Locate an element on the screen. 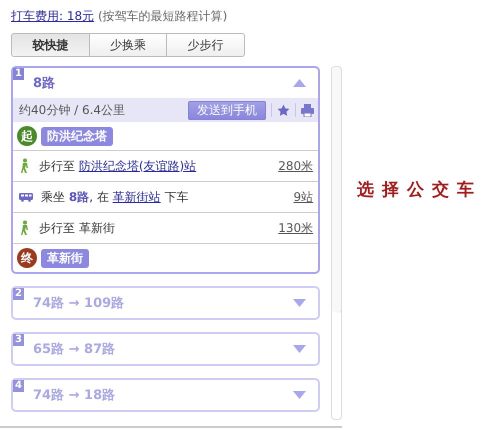 The width and height of the screenshot is (500, 430). stop-link: 防洪纪念塔(友谊路)站 is located at coordinates (137, 165).